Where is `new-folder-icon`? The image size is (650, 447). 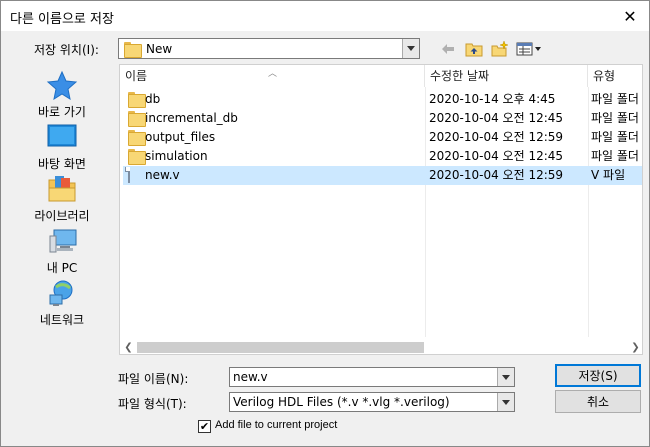 new-folder-icon is located at coordinates (500, 49).